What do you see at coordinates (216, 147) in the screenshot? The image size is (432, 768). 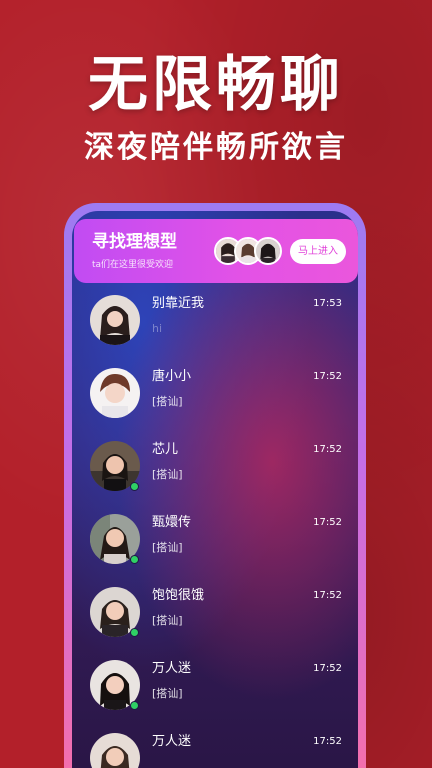 I see `promo-subline: 深夜陪伴畅所欲言` at bounding box center [216, 147].